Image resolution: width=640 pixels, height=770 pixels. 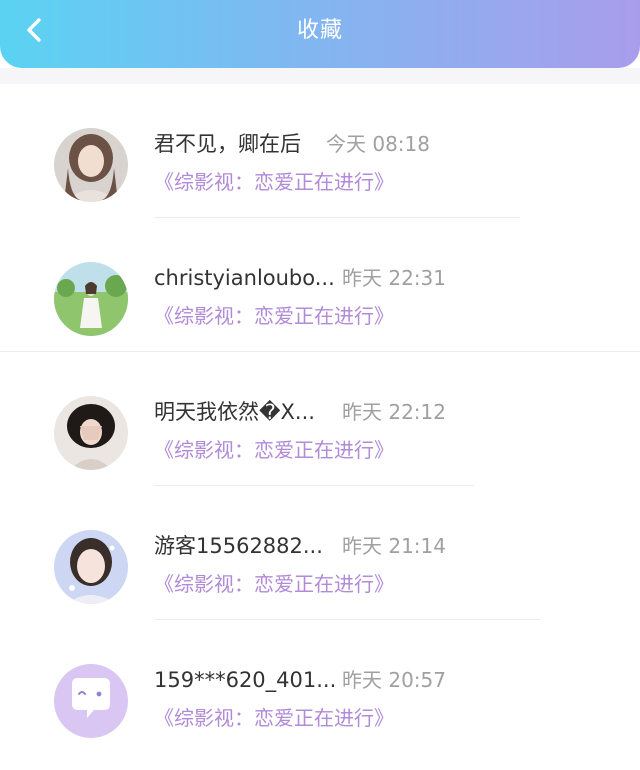 I want to click on timestamp: 昨天 22:12, so click(x=394, y=412).